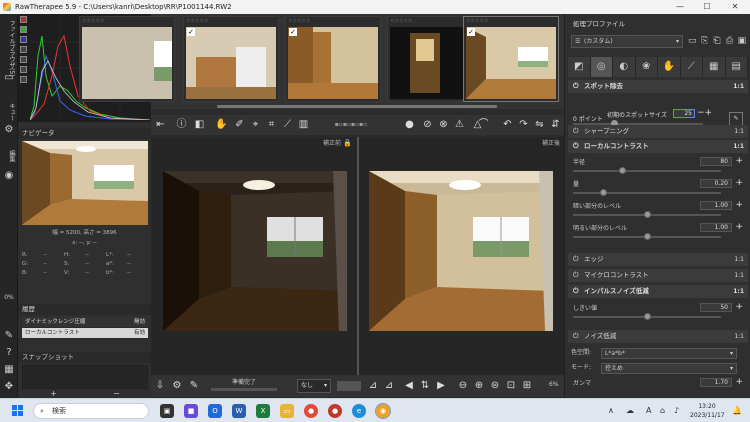 Image resolution: width=750 pixels, height=422 pixels. I want to click on spot-edit-icon: ✎, so click(736, 119).